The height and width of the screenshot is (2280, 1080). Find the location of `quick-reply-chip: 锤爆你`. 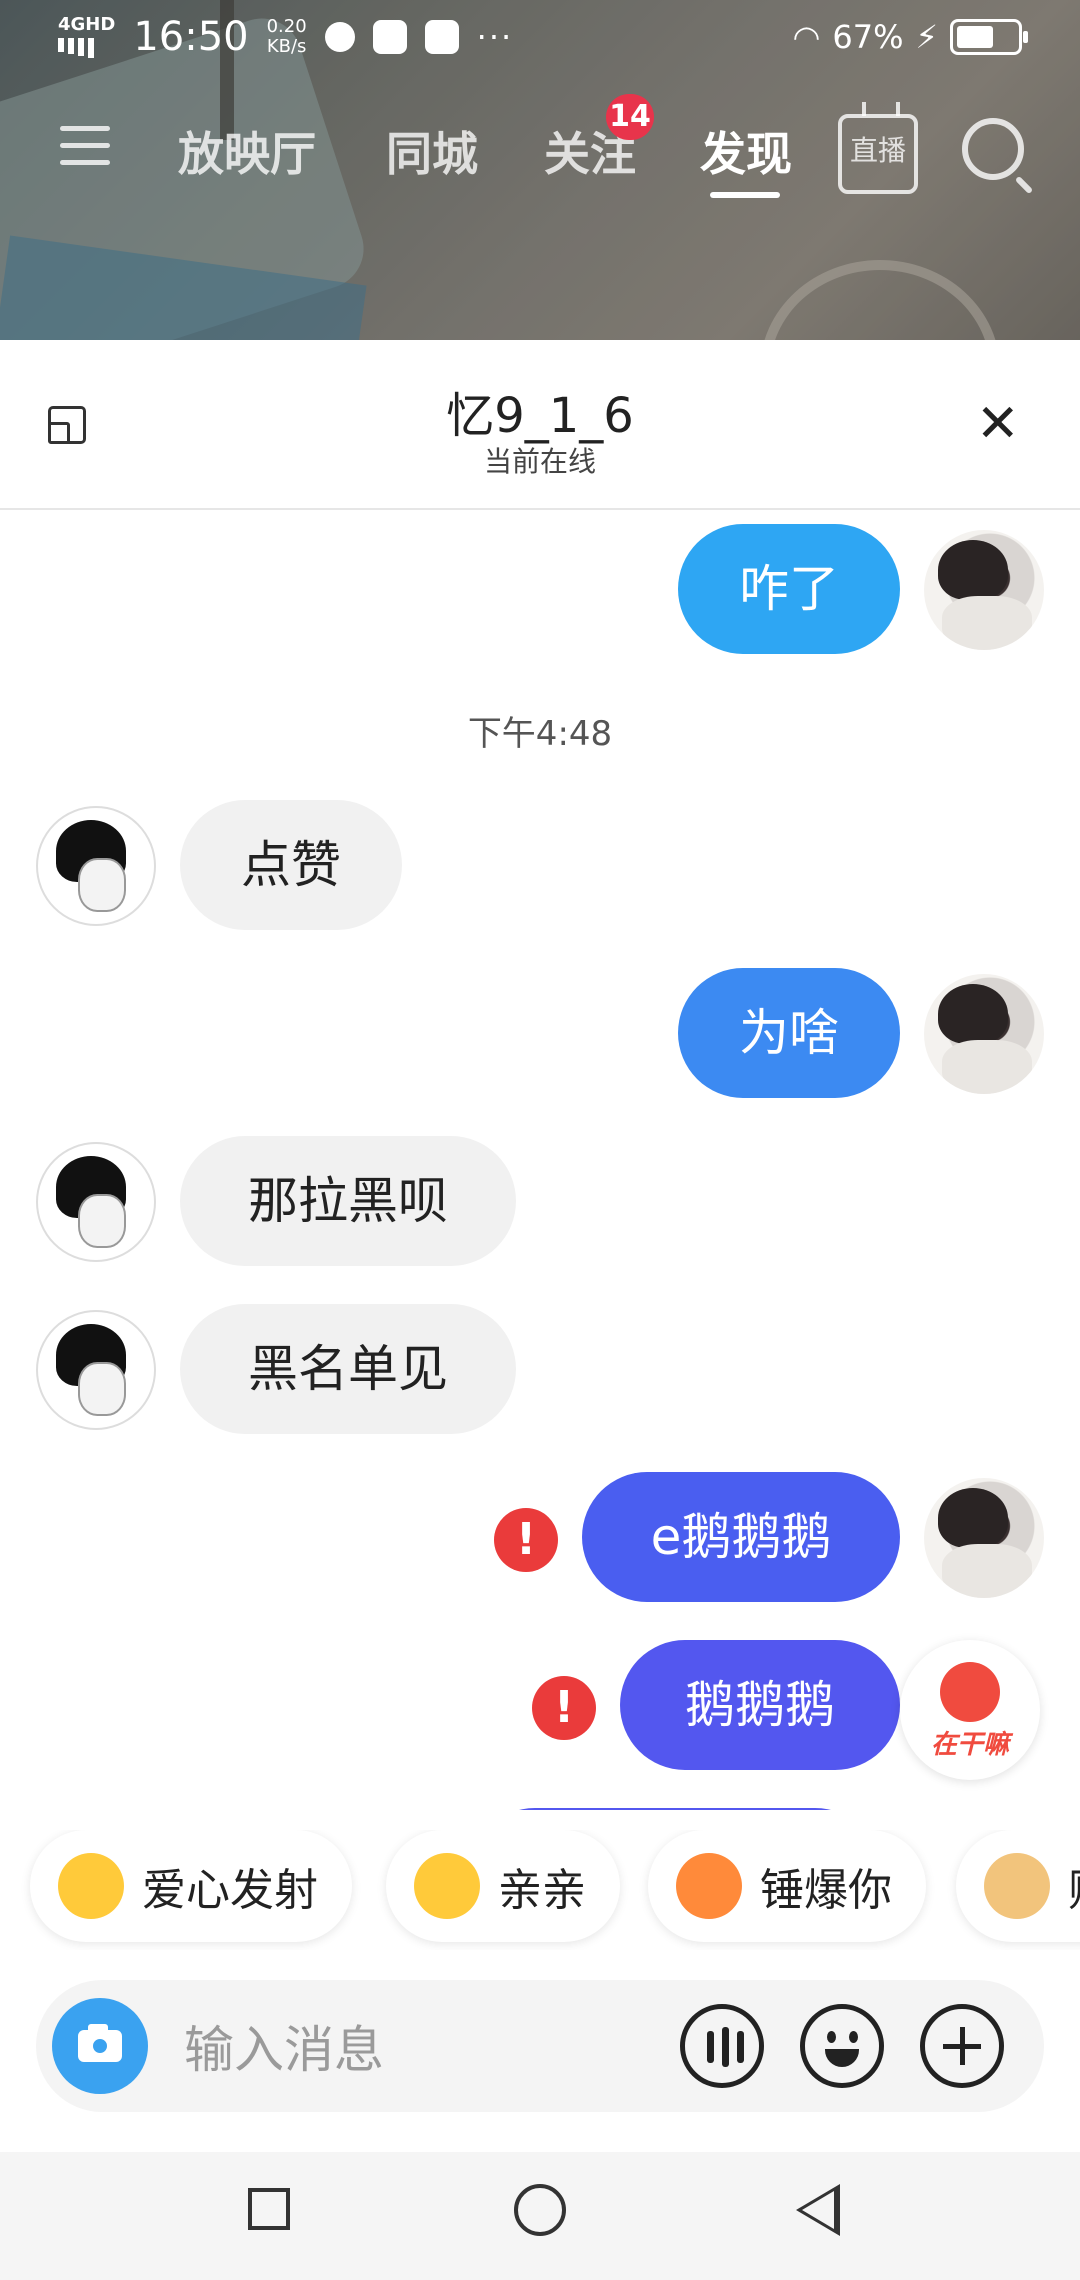

quick-reply-chip: 锤爆你 is located at coordinates (787, 1886).